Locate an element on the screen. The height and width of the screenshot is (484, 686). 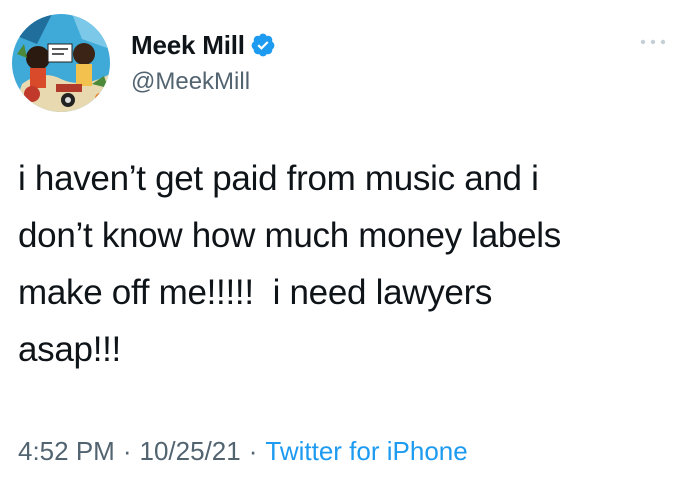
display-name: Meek Mill is located at coordinates (188, 45).